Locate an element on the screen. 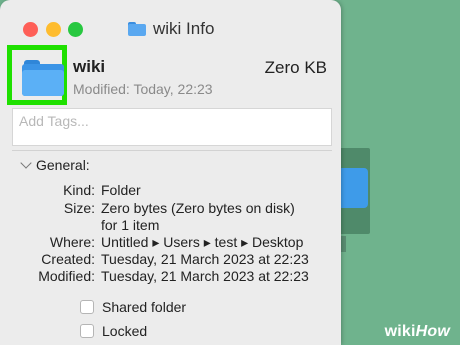  kind-row: Kind: Folder is located at coordinates (170, 190).